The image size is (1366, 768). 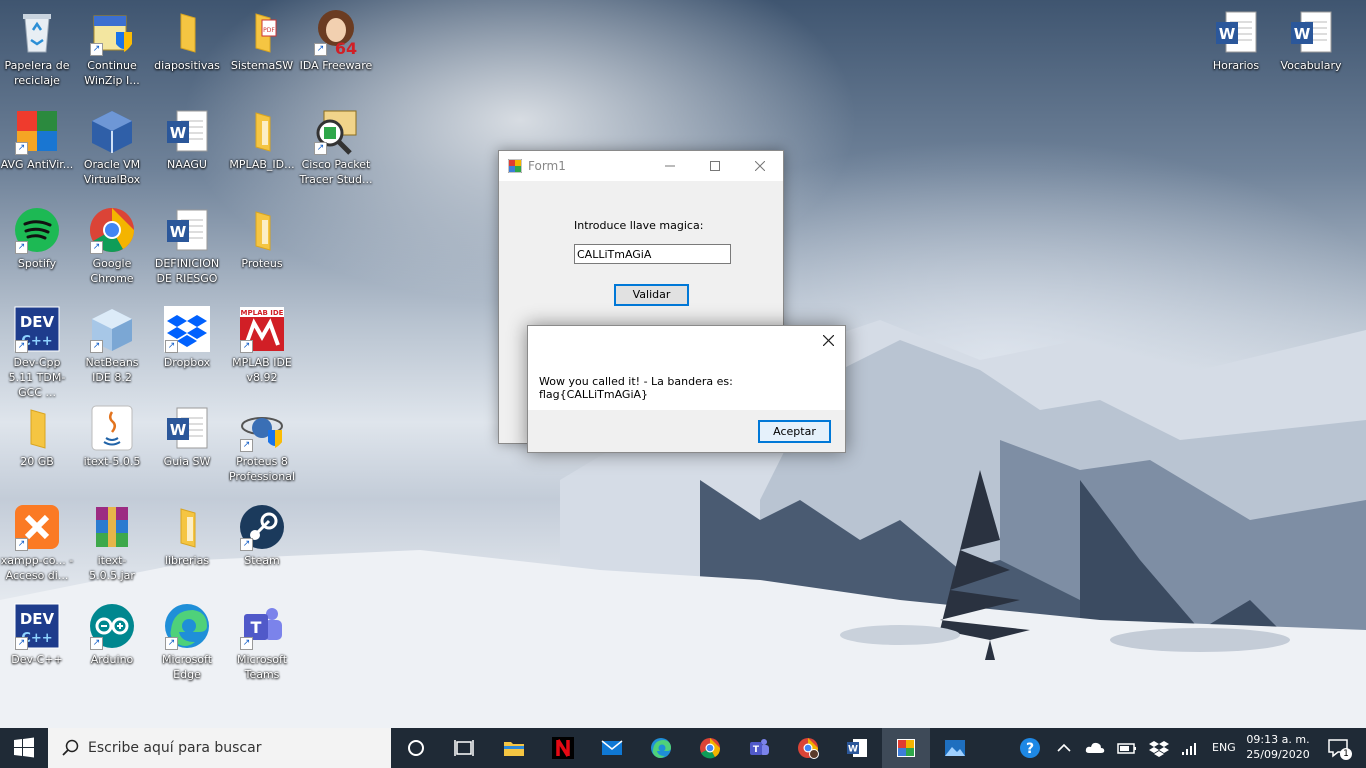 I want to click on proteus-icon: ↗, so click(x=262, y=428).